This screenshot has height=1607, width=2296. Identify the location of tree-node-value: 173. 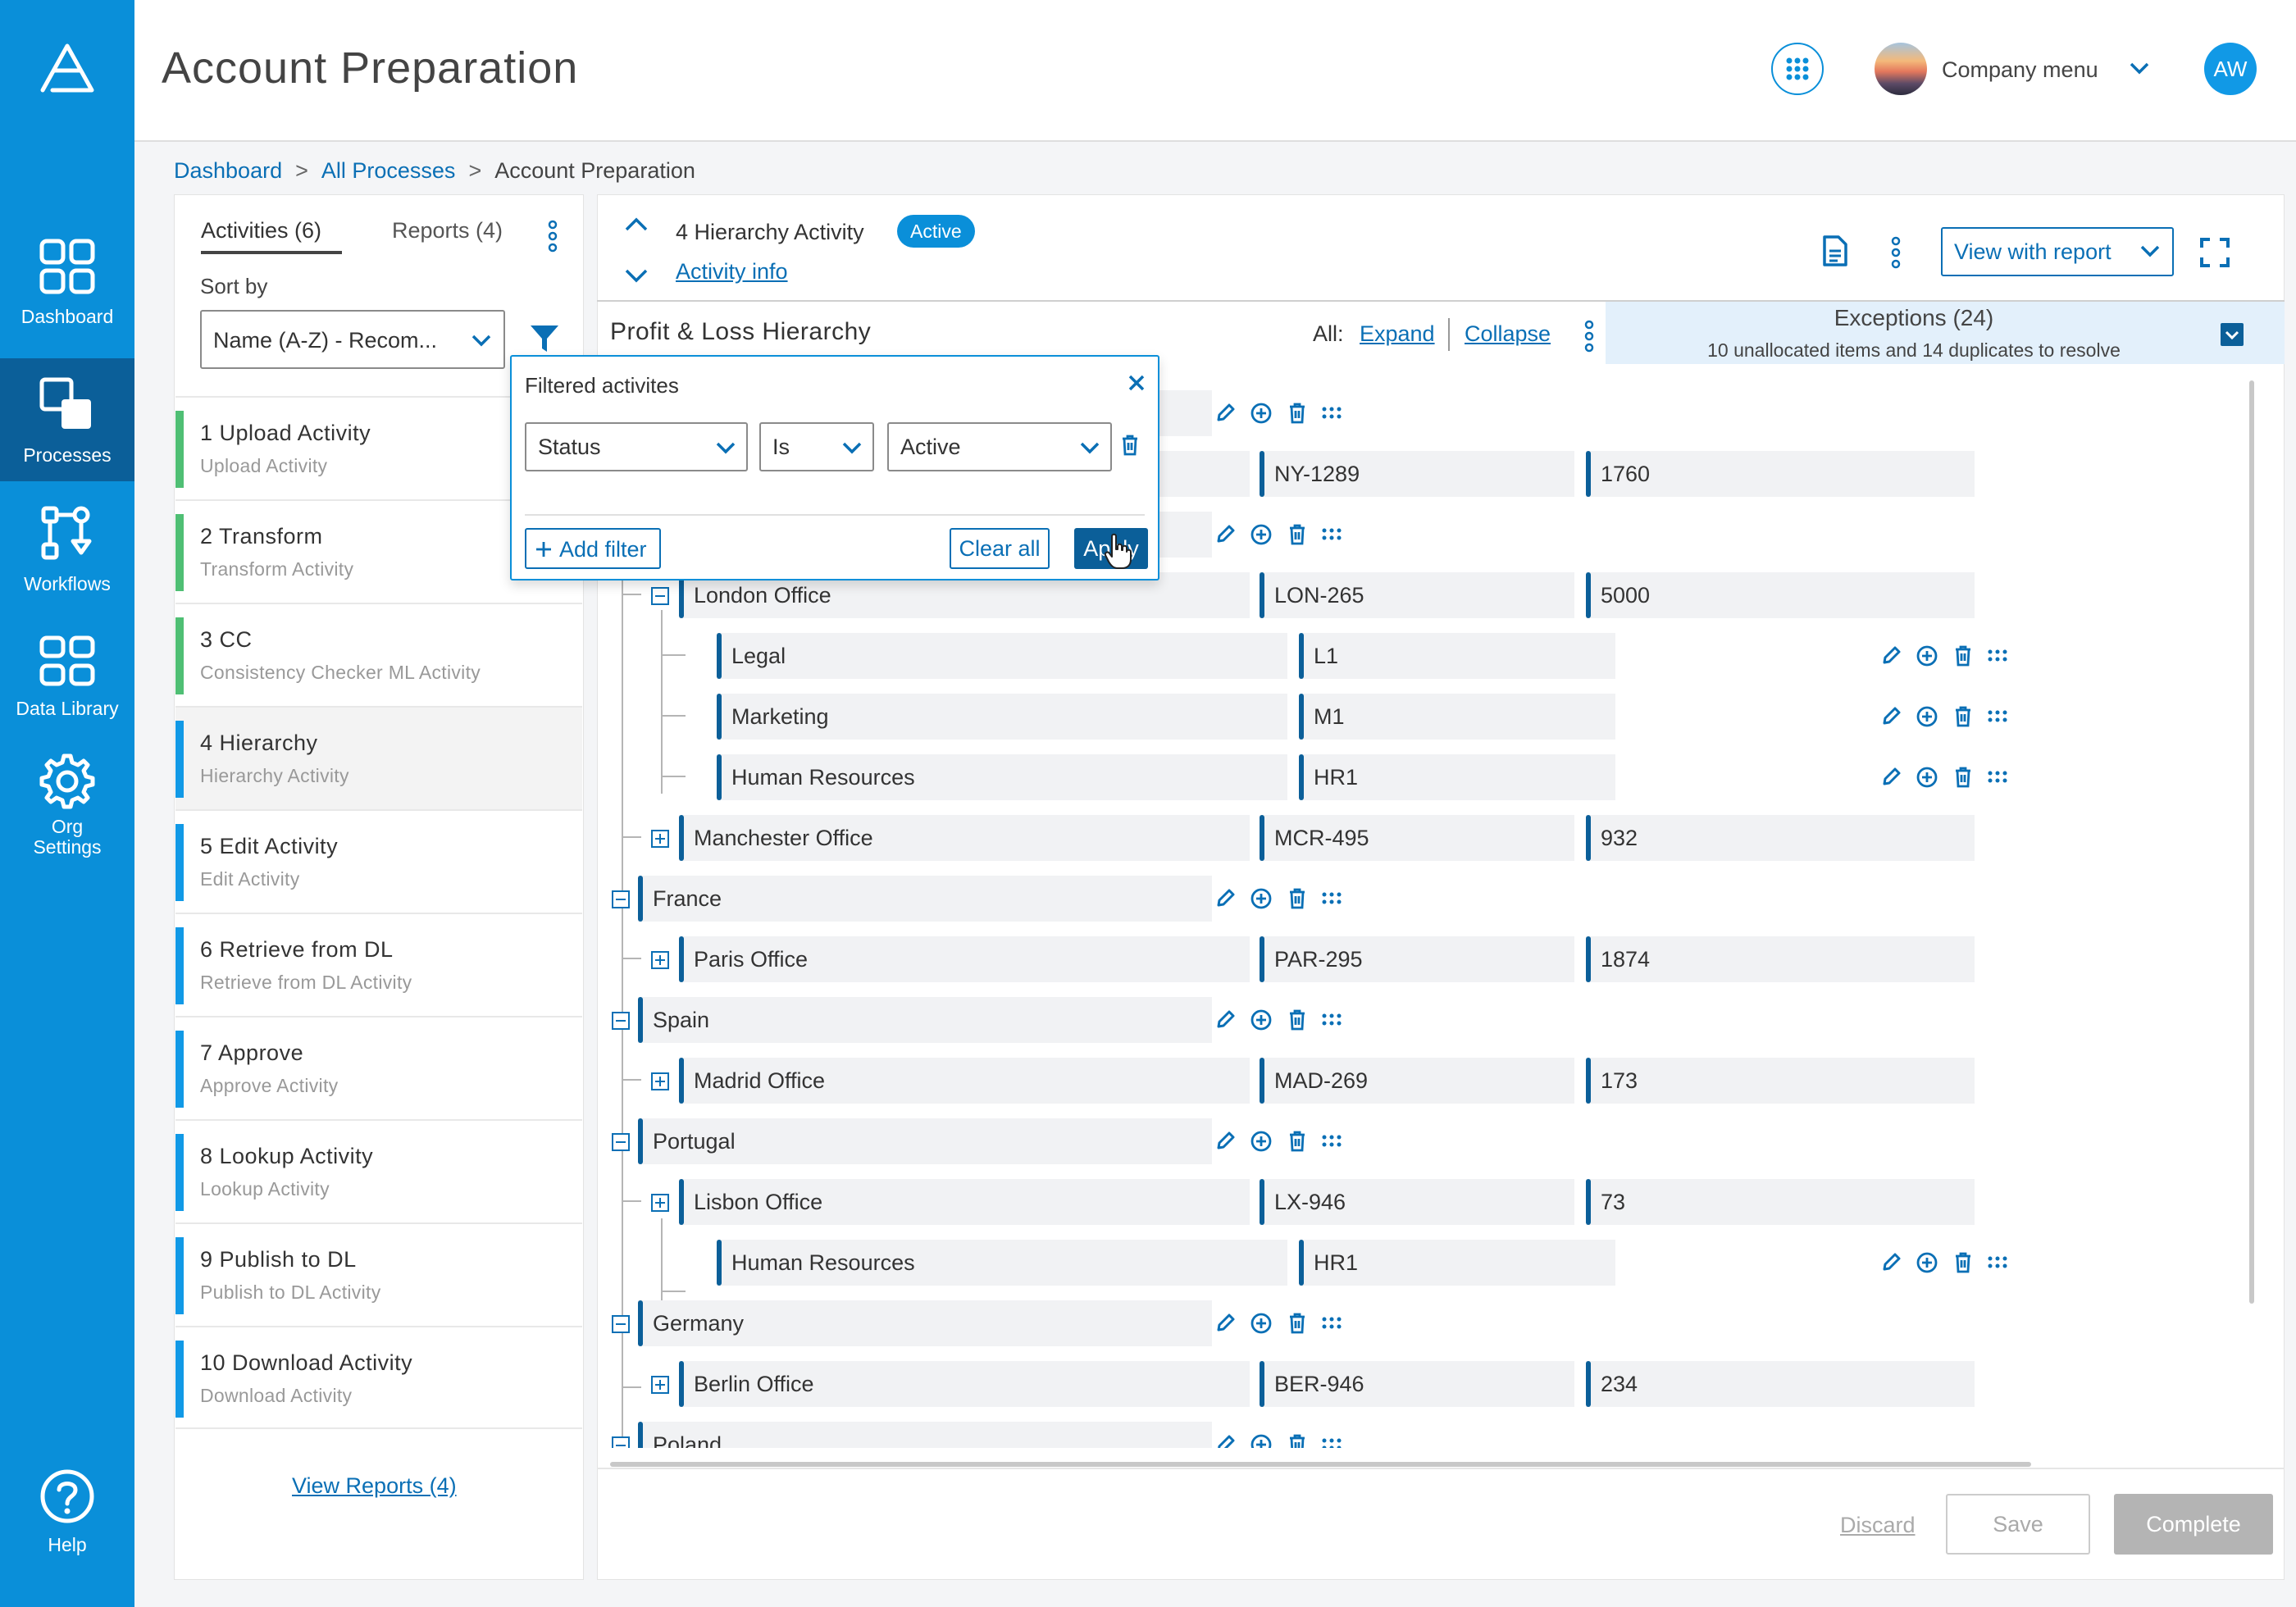
(1780, 1081).